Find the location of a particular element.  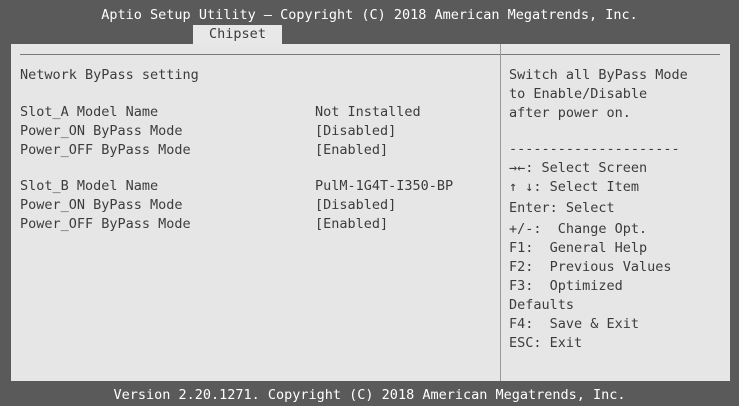

slot-a-power-on-label: Power_ON ByPass Mode is located at coordinates (101, 131).